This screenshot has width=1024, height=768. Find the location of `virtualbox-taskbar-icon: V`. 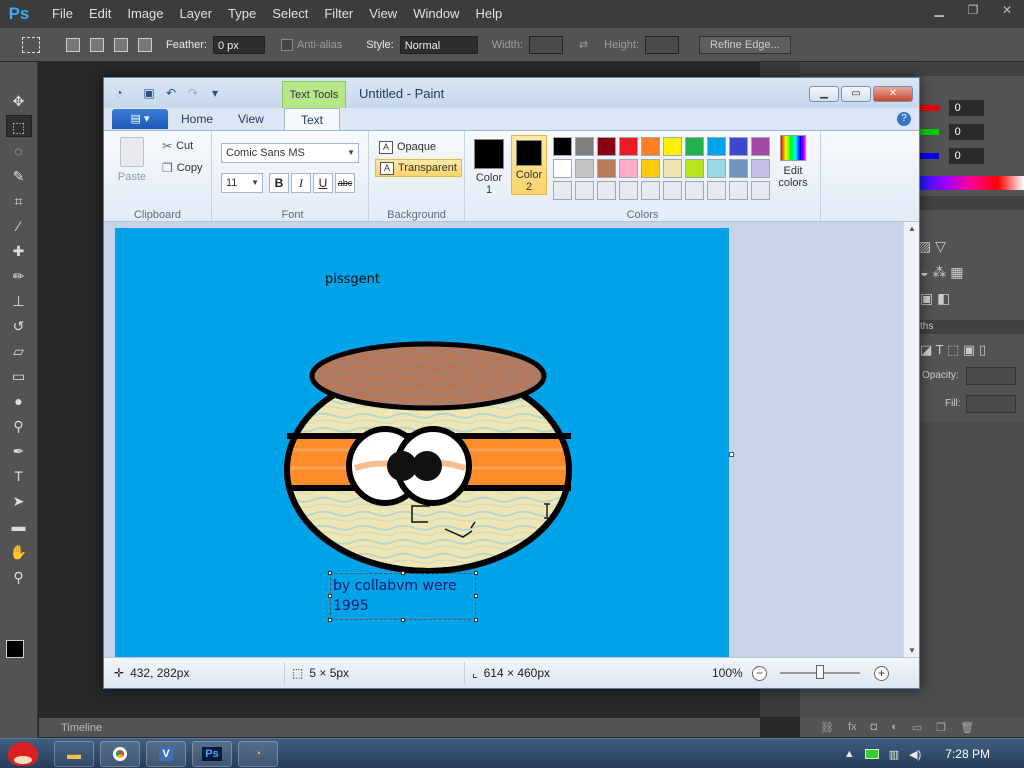

virtualbox-taskbar-icon: V is located at coordinates (166, 753).